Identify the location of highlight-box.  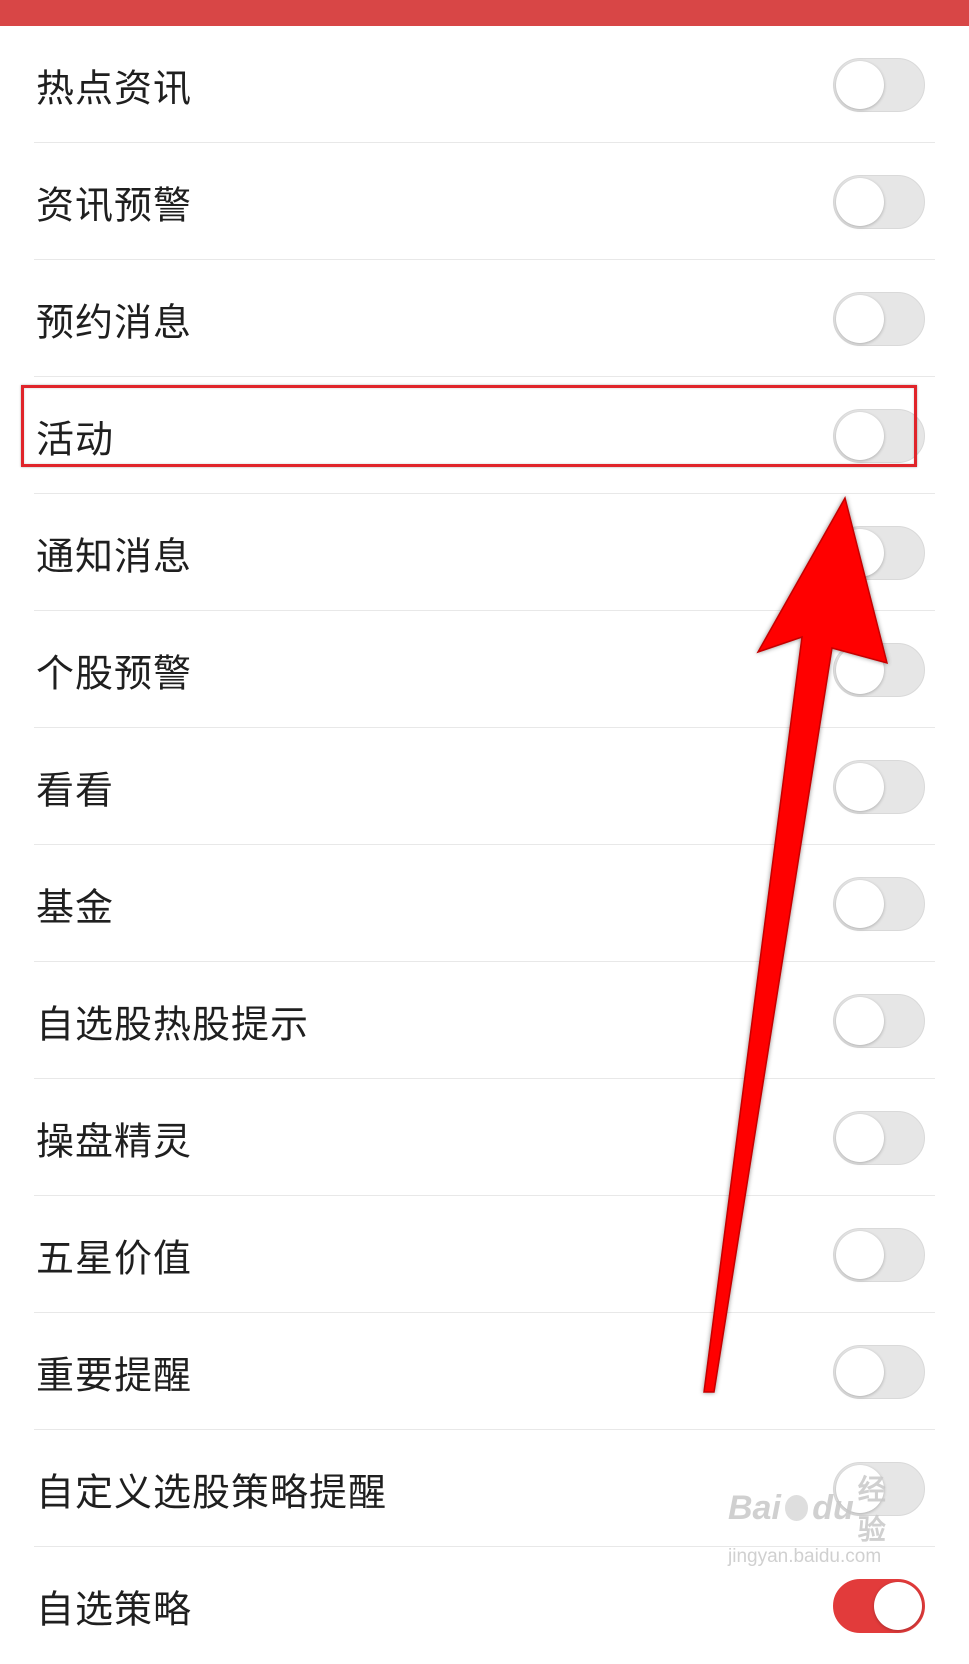
(469, 426).